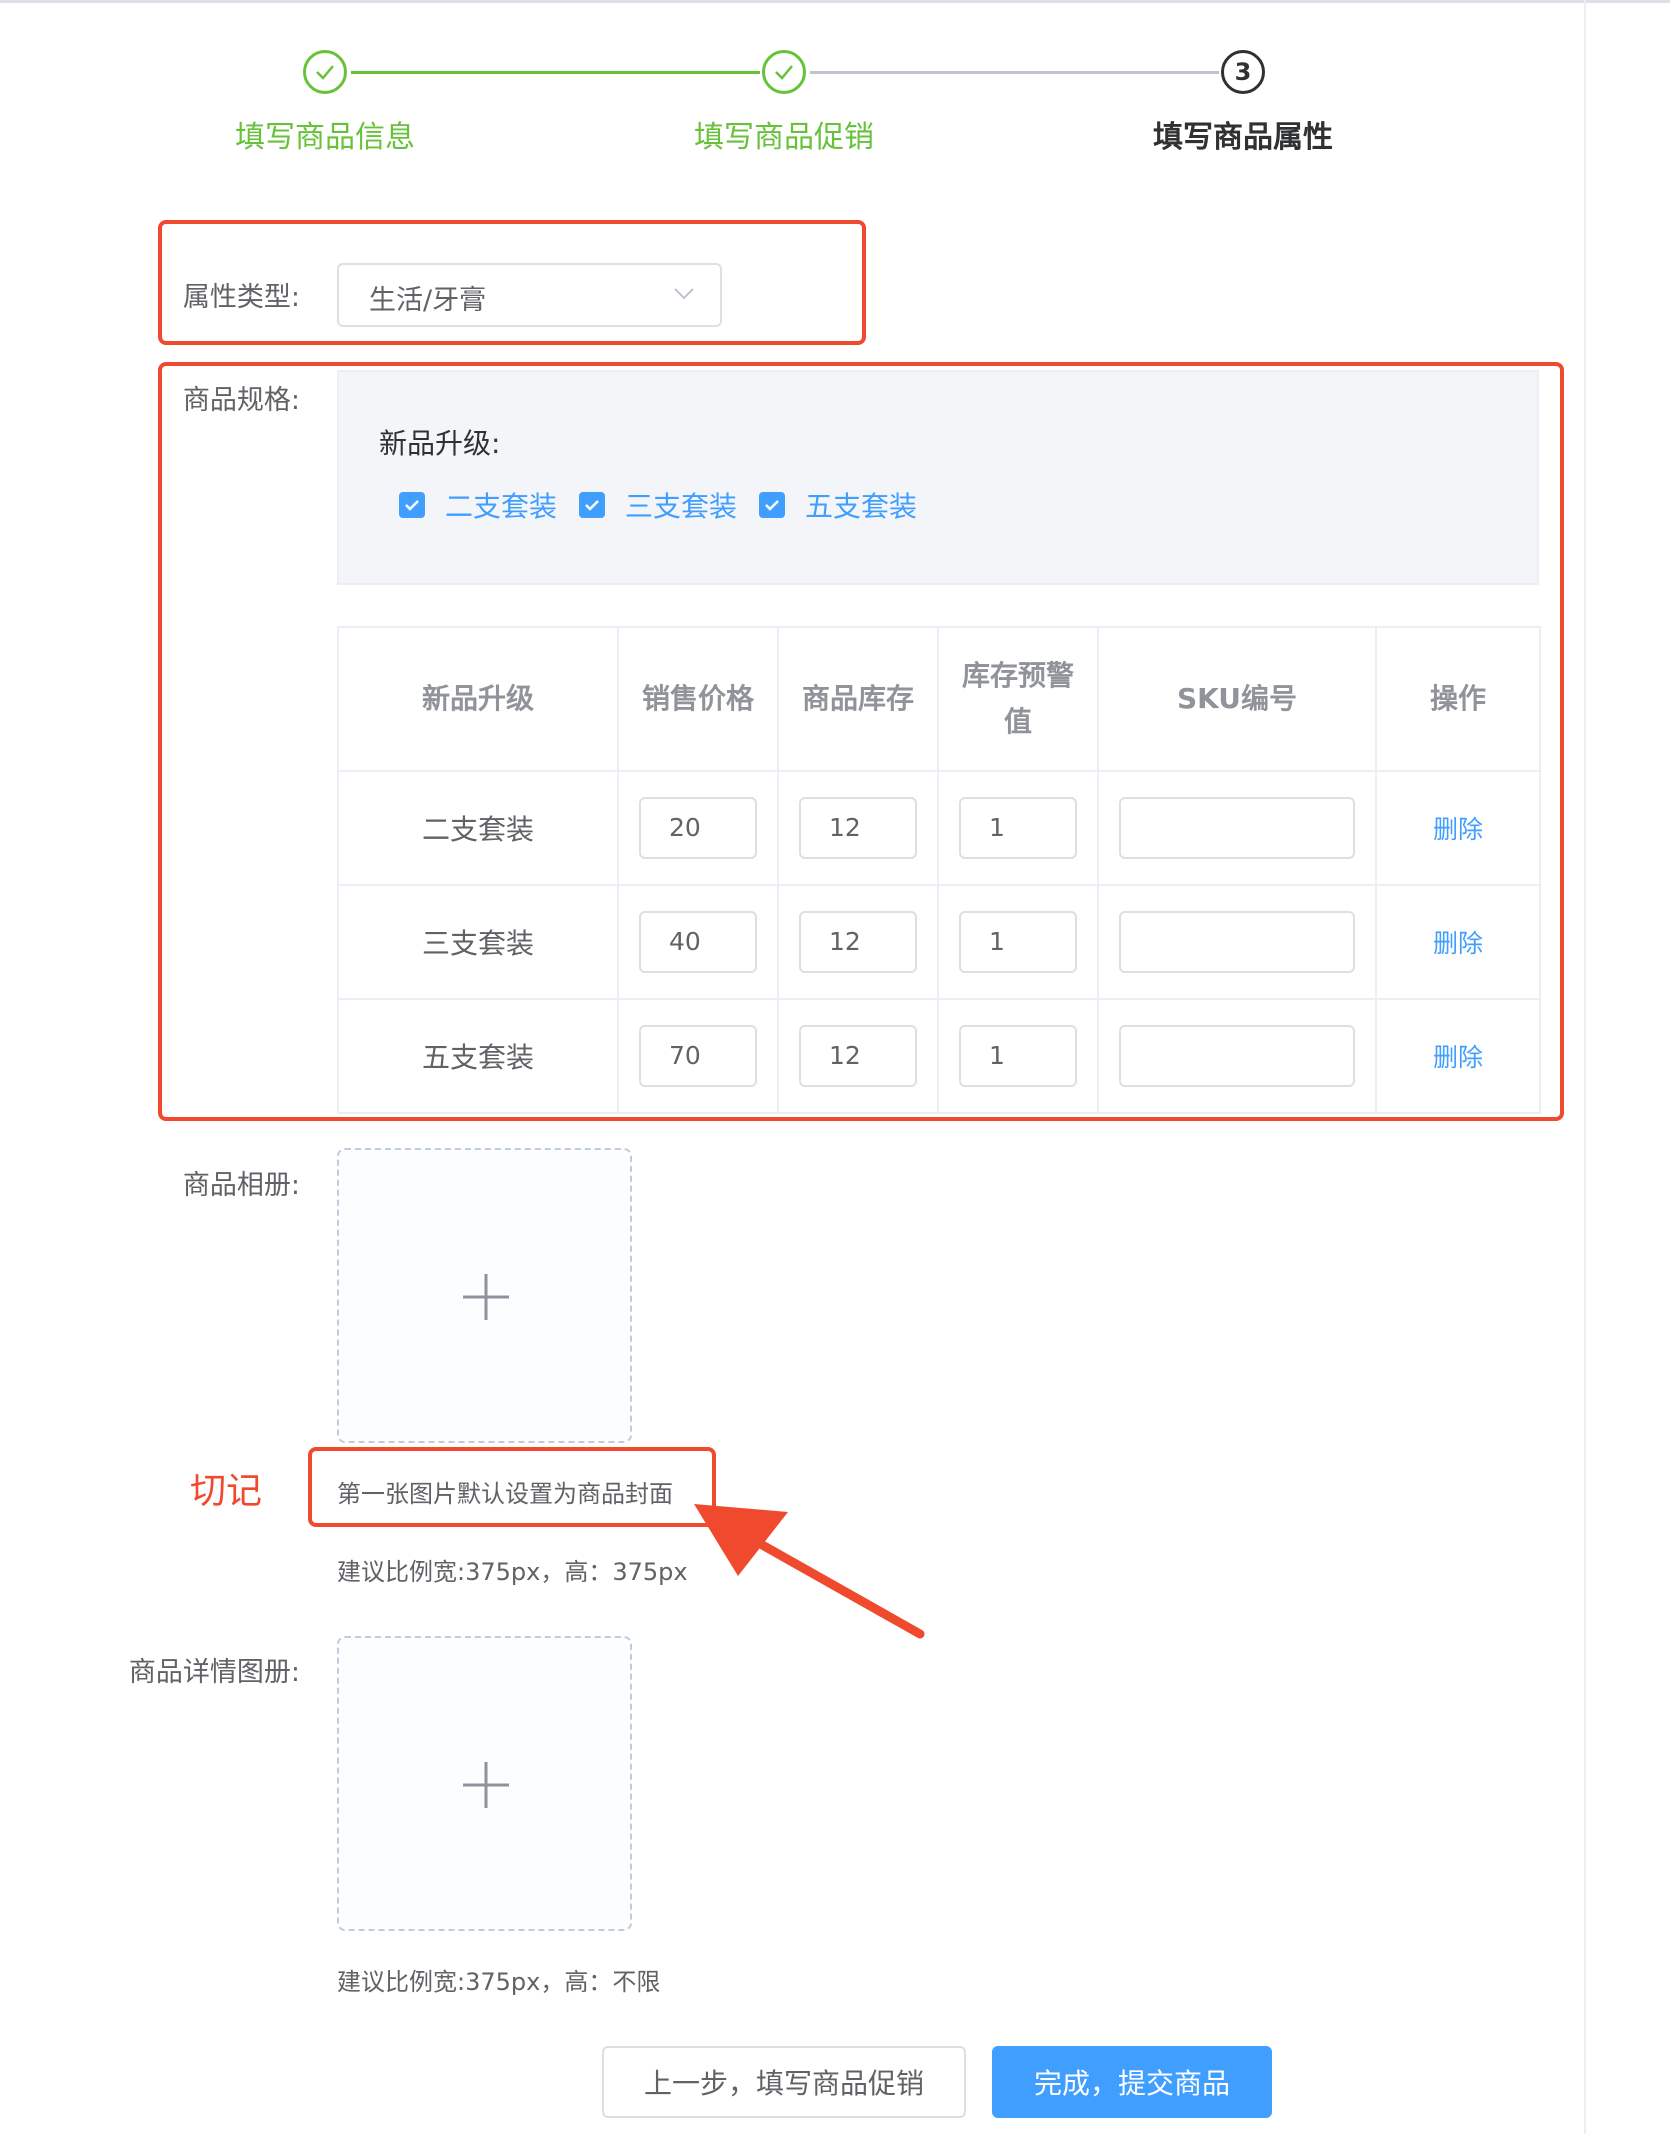 This screenshot has height=2134, width=1670. I want to click on checkbox-option-2: 三支套装, so click(658, 505).